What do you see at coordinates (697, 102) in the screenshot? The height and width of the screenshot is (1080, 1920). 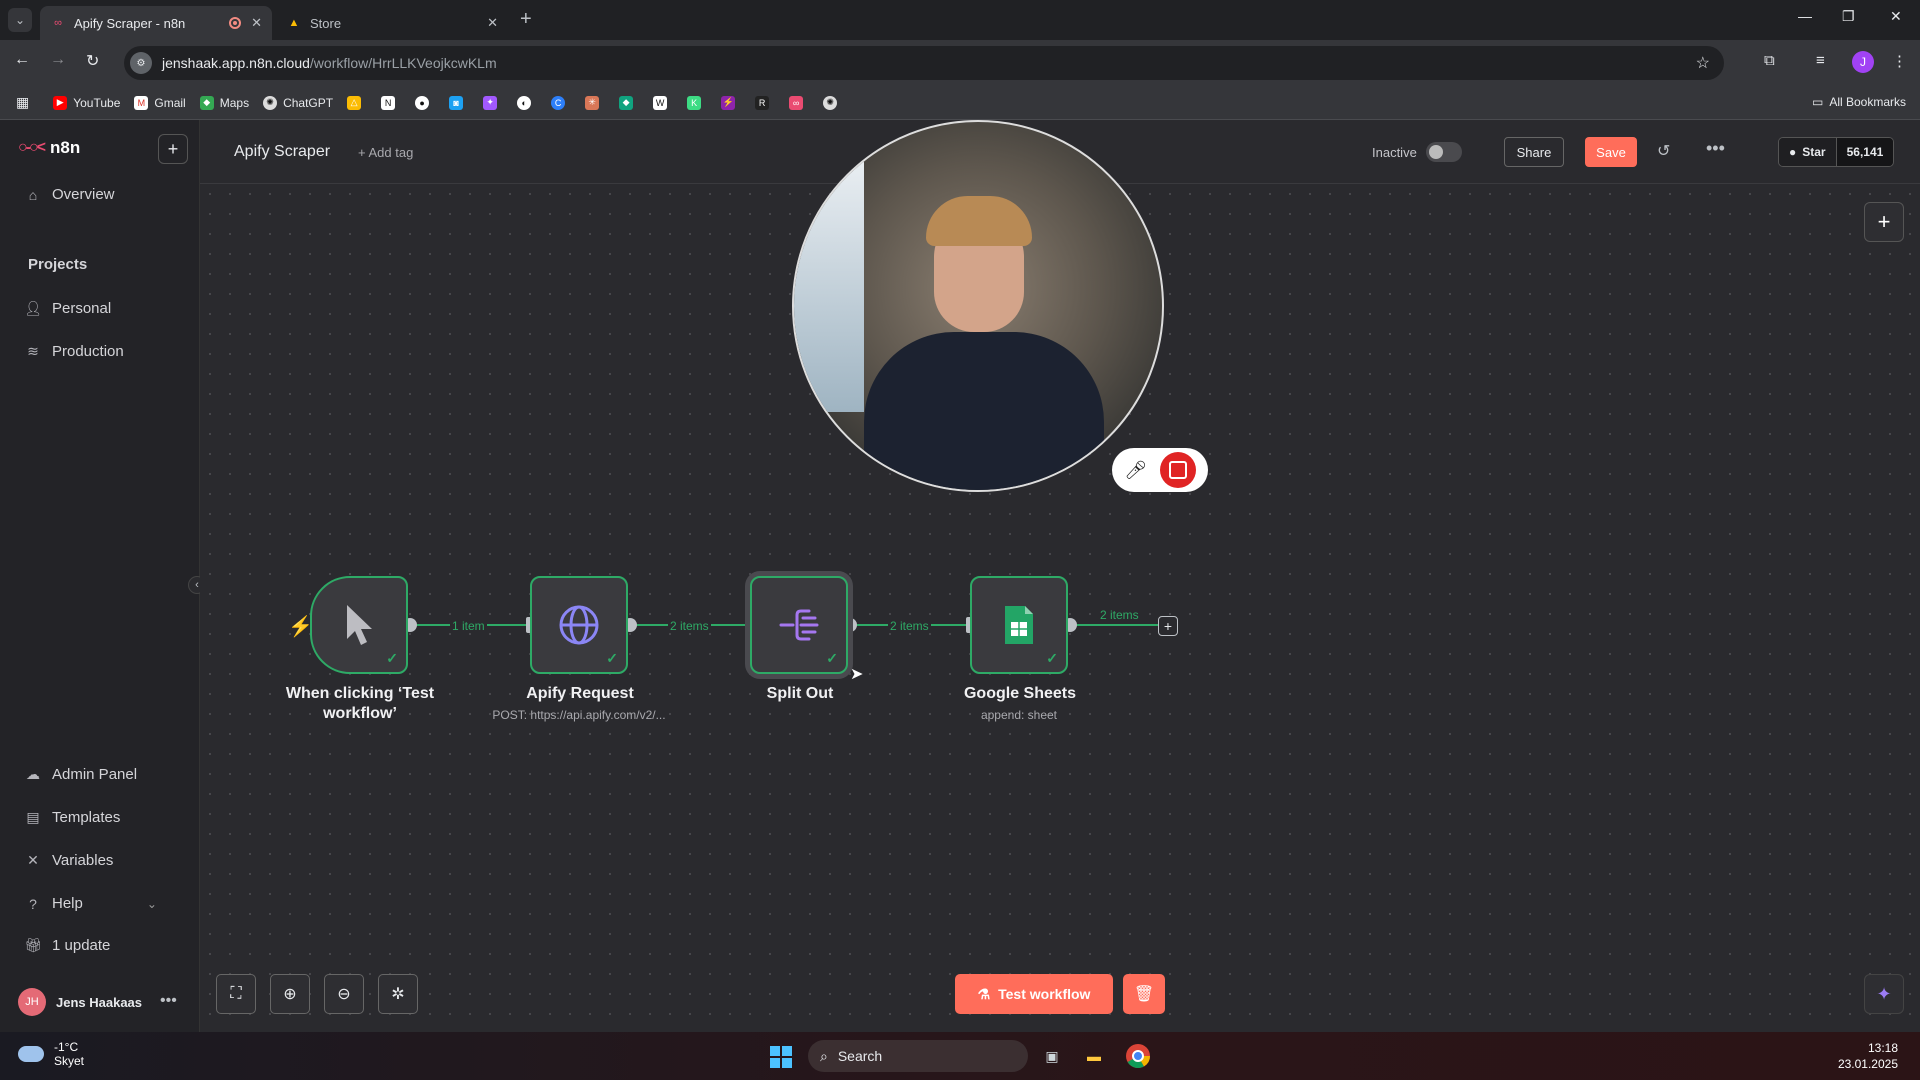 I see `bookmark-app-6: K` at bounding box center [697, 102].